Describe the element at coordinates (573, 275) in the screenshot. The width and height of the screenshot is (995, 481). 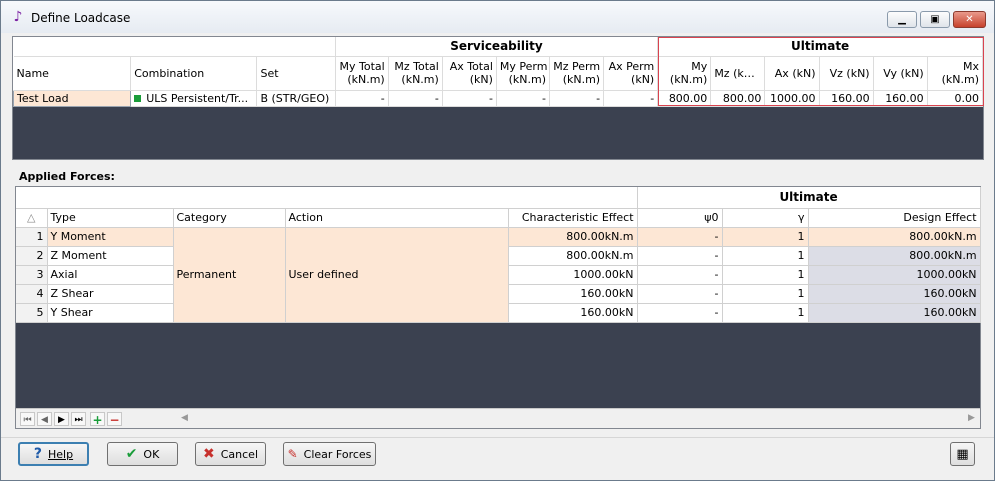
I see `characteristic-cell: 1000.00kN` at that location.